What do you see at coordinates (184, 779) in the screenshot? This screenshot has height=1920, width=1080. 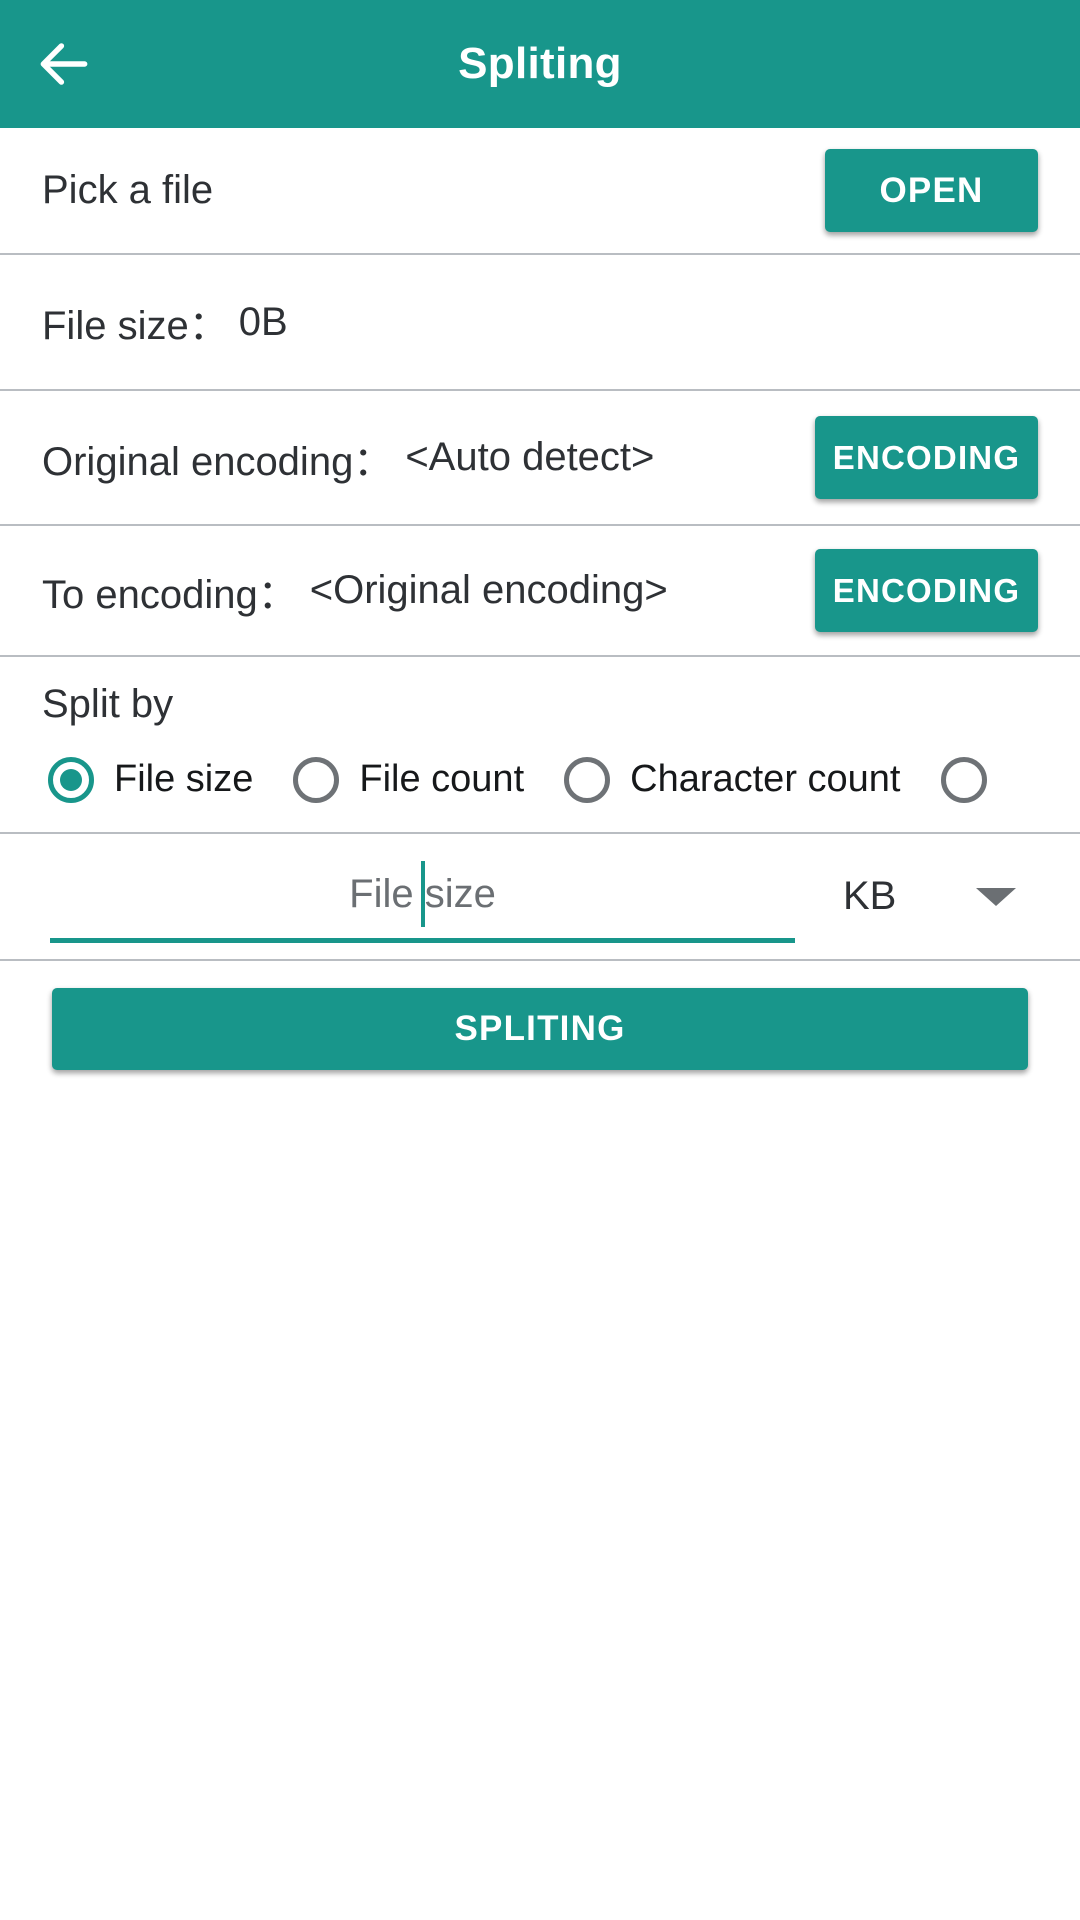 I see `radio-label: File size` at bounding box center [184, 779].